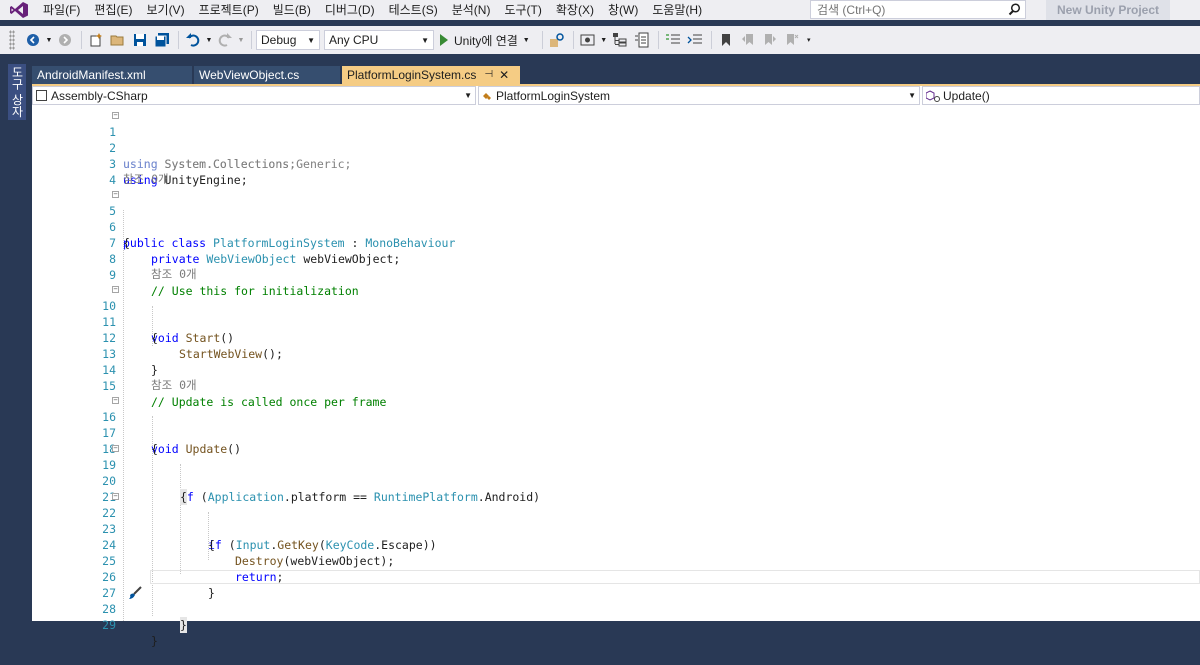 The image size is (1200, 665). Describe the element at coordinates (112, 275) in the screenshot. I see `line-number: 9` at that location.